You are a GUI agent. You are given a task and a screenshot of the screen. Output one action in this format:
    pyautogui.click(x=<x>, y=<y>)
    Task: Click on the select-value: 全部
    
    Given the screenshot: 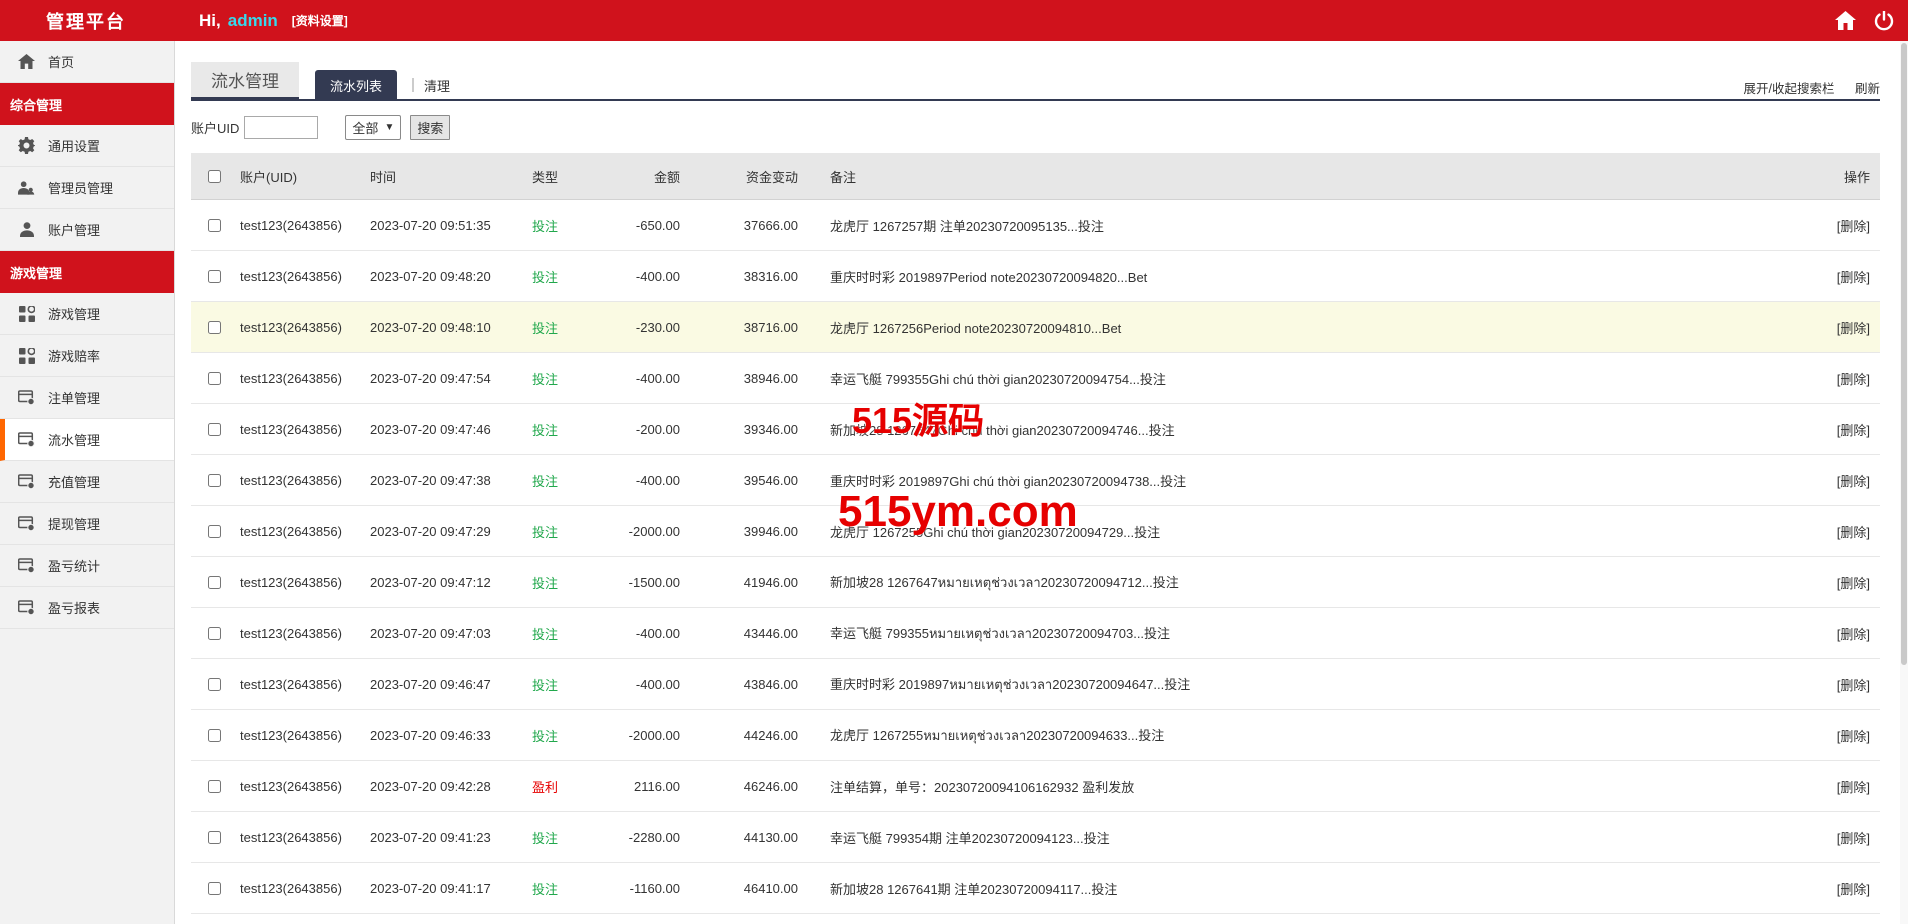 What is the action you would take?
    pyautogui.click(x=365, y=128)
    